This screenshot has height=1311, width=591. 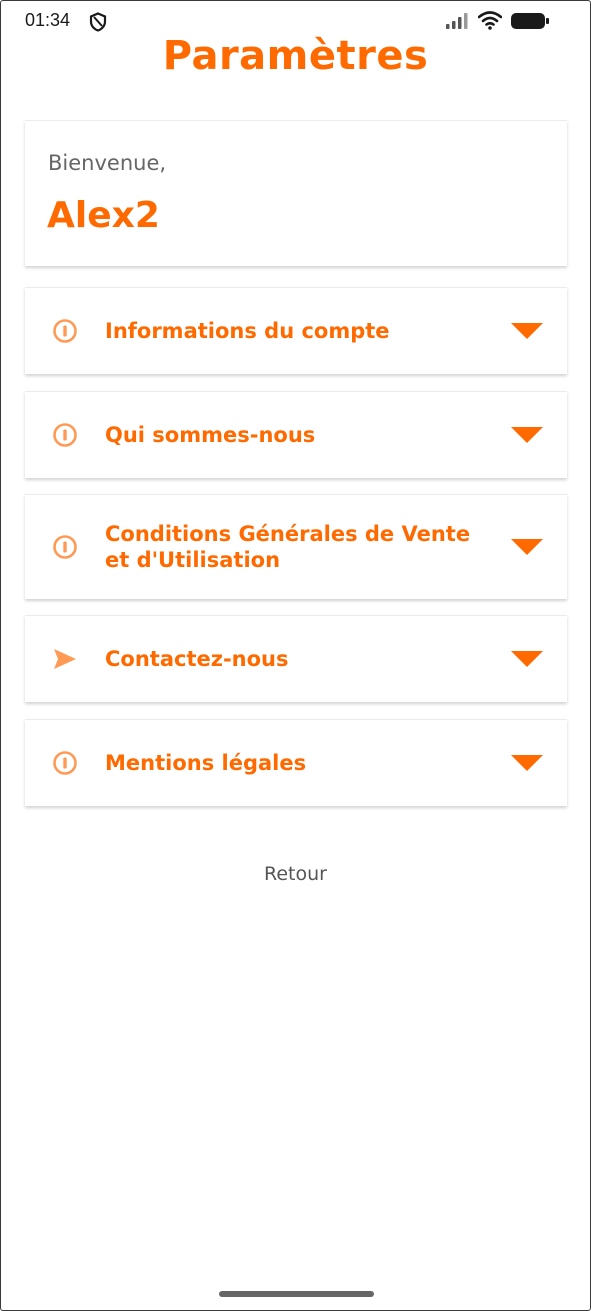 I want to click on menu-item-label: Qui sommes-nous, so click(x=210, y=435).